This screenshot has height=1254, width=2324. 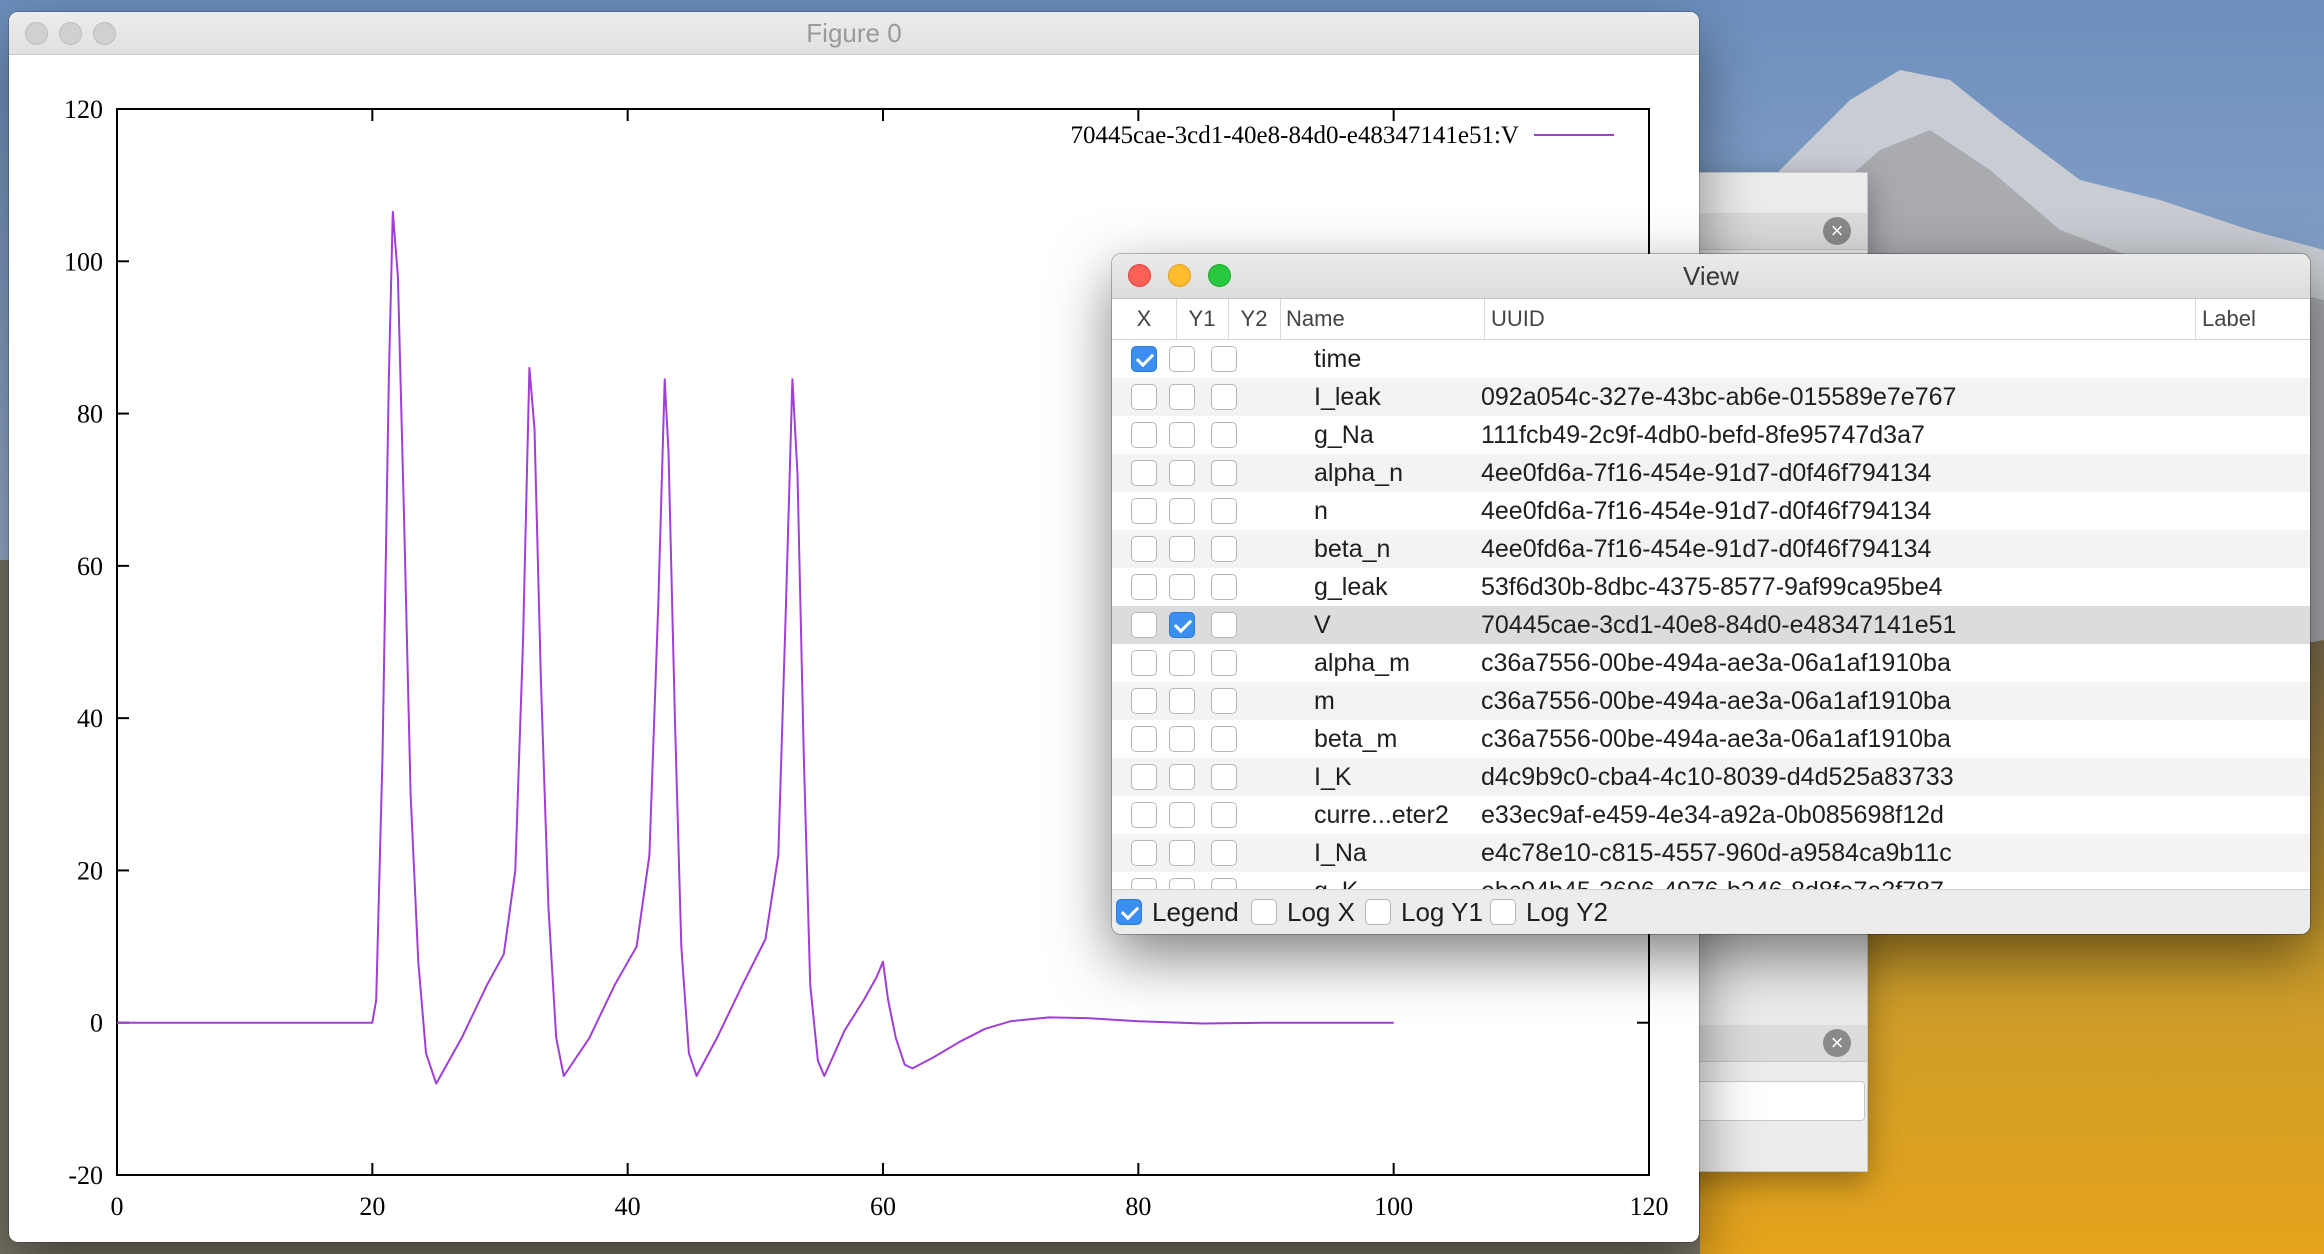 What do you see at coordinates (1144, 319) in the screenshot?
I see `column-header-x: X` at bounding box center [1144, 319].